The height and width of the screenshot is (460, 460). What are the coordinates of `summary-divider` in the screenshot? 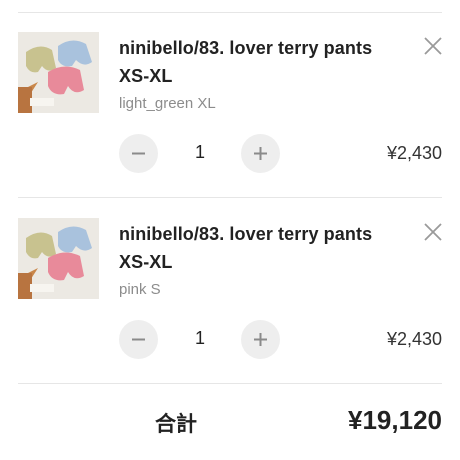 It's located at (230, 383).